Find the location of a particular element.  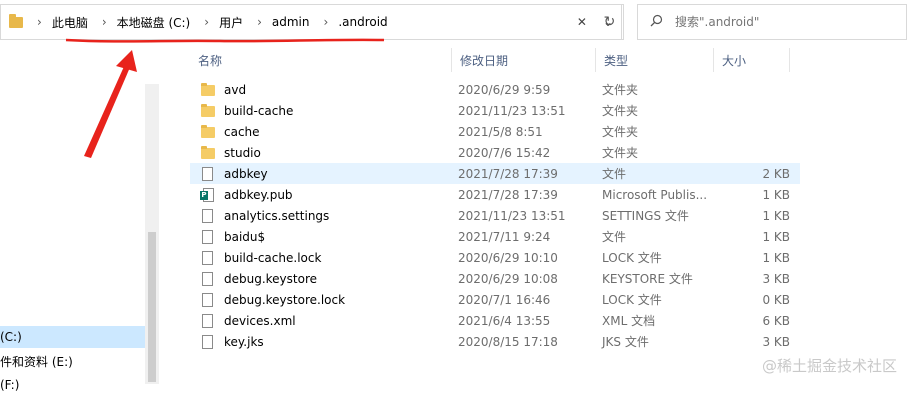

sidebar-item-label: (F:) is located at coordinates (10, 385).